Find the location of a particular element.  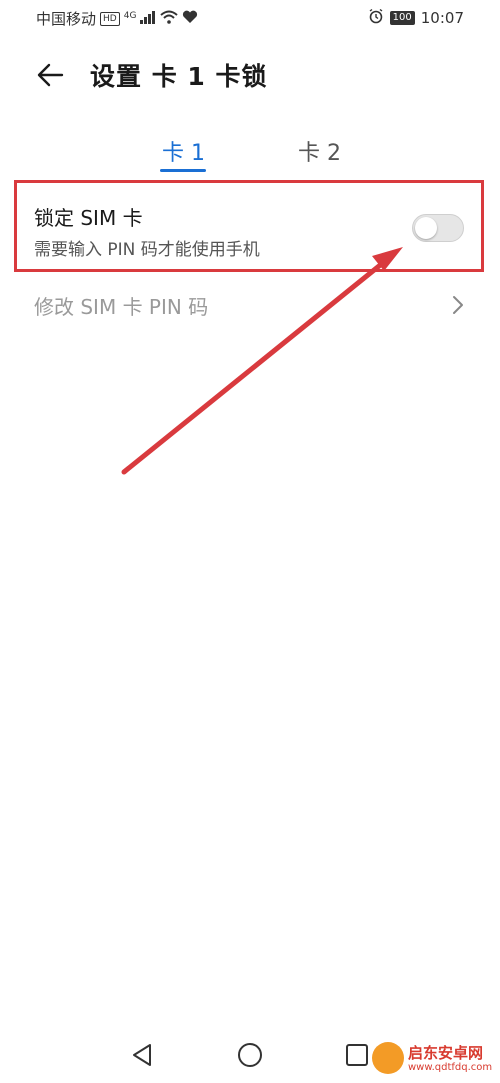

hd-badge: HD is located at coordinates (110, 18).